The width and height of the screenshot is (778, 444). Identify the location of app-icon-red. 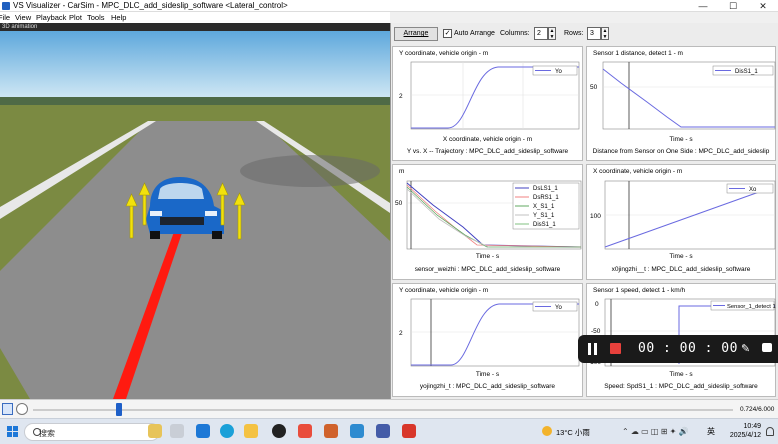
(305, 431).